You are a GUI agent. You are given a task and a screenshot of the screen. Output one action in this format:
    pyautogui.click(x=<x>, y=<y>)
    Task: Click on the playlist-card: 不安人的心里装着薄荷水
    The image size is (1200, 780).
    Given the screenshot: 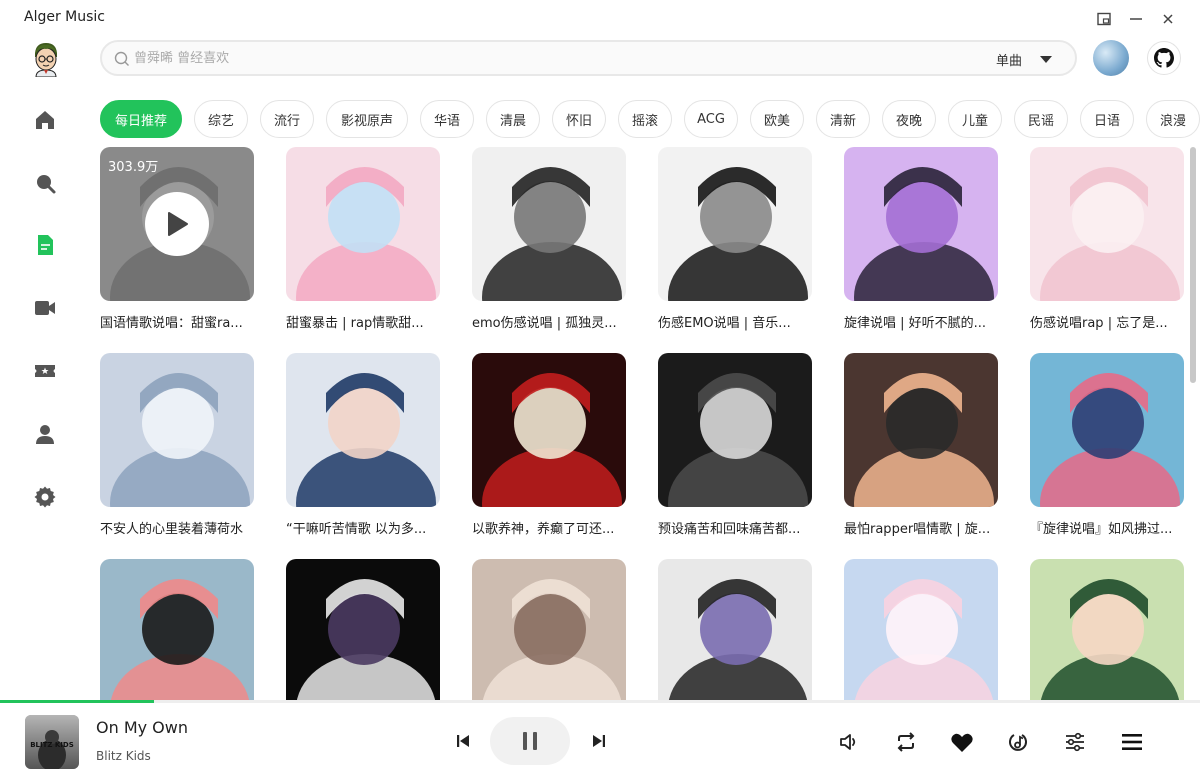 What is the action you would take?
    pyautogui.click(x=177, y=445)
    